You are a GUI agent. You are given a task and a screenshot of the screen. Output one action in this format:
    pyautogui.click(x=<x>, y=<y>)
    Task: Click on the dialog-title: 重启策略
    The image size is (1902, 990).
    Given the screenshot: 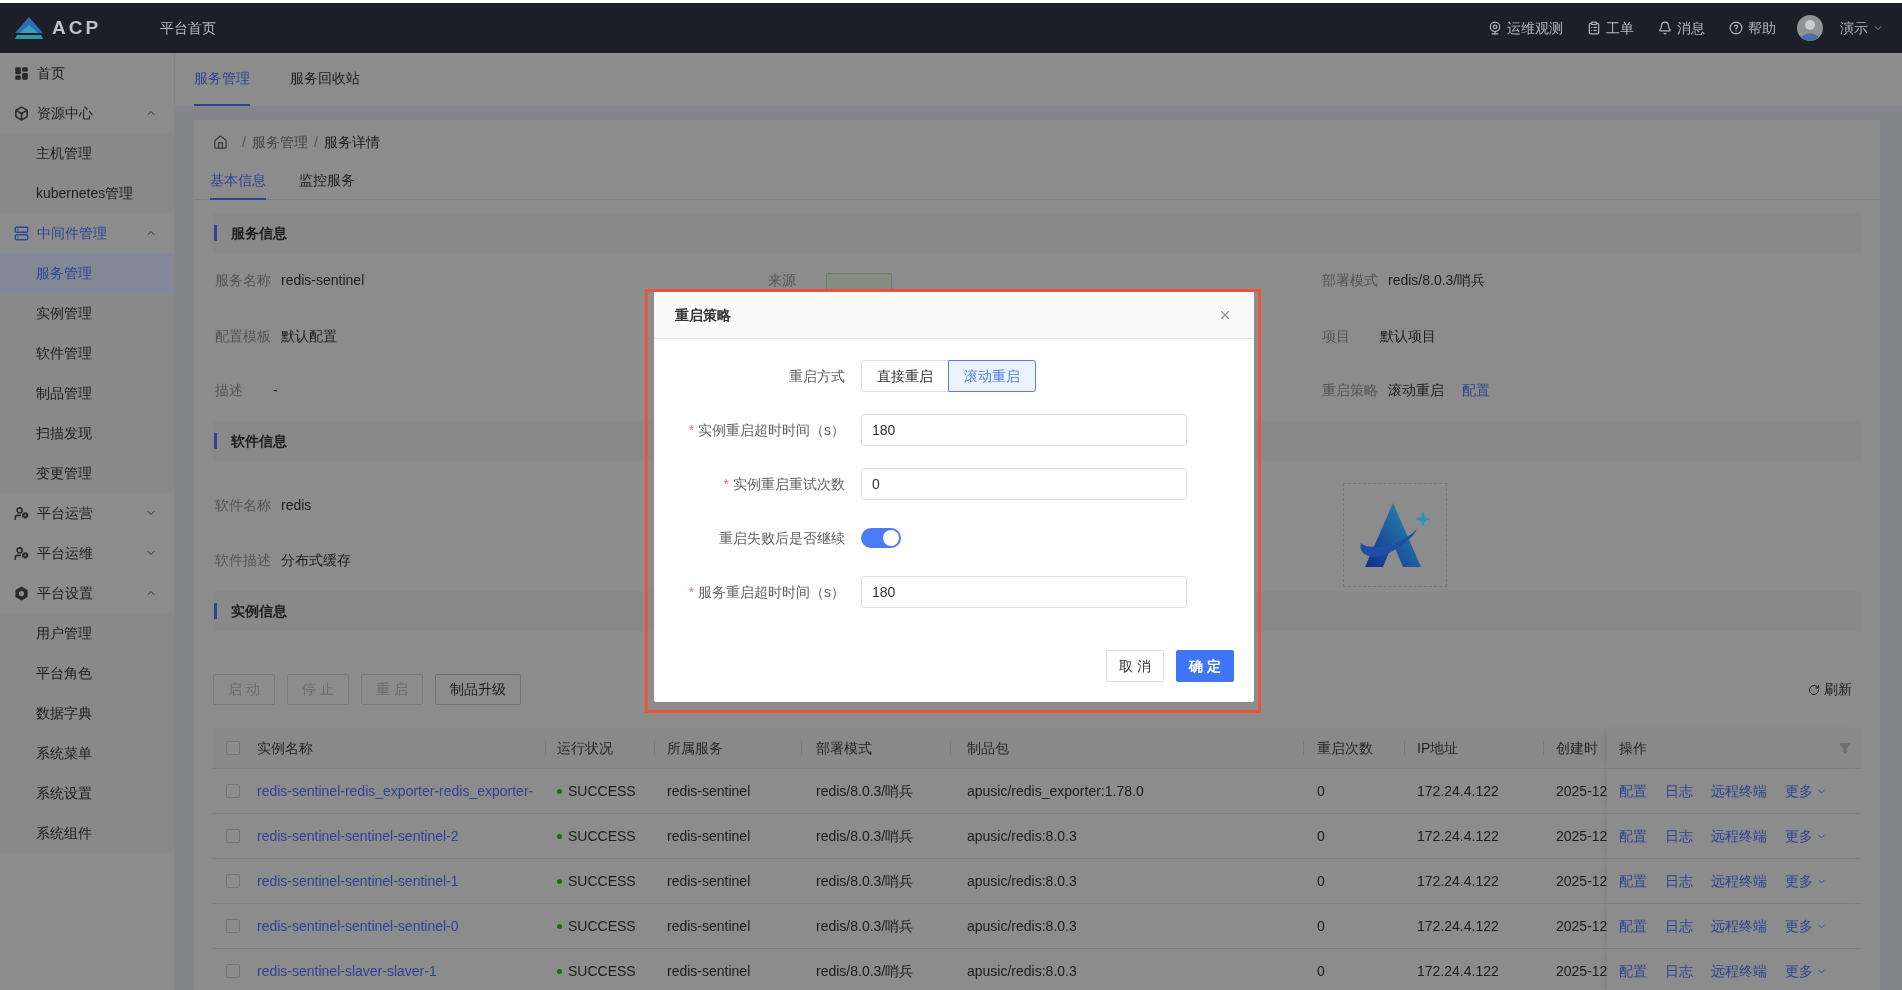 What is the action you would take?
    pyautogui.click(x=703, y=315)
    